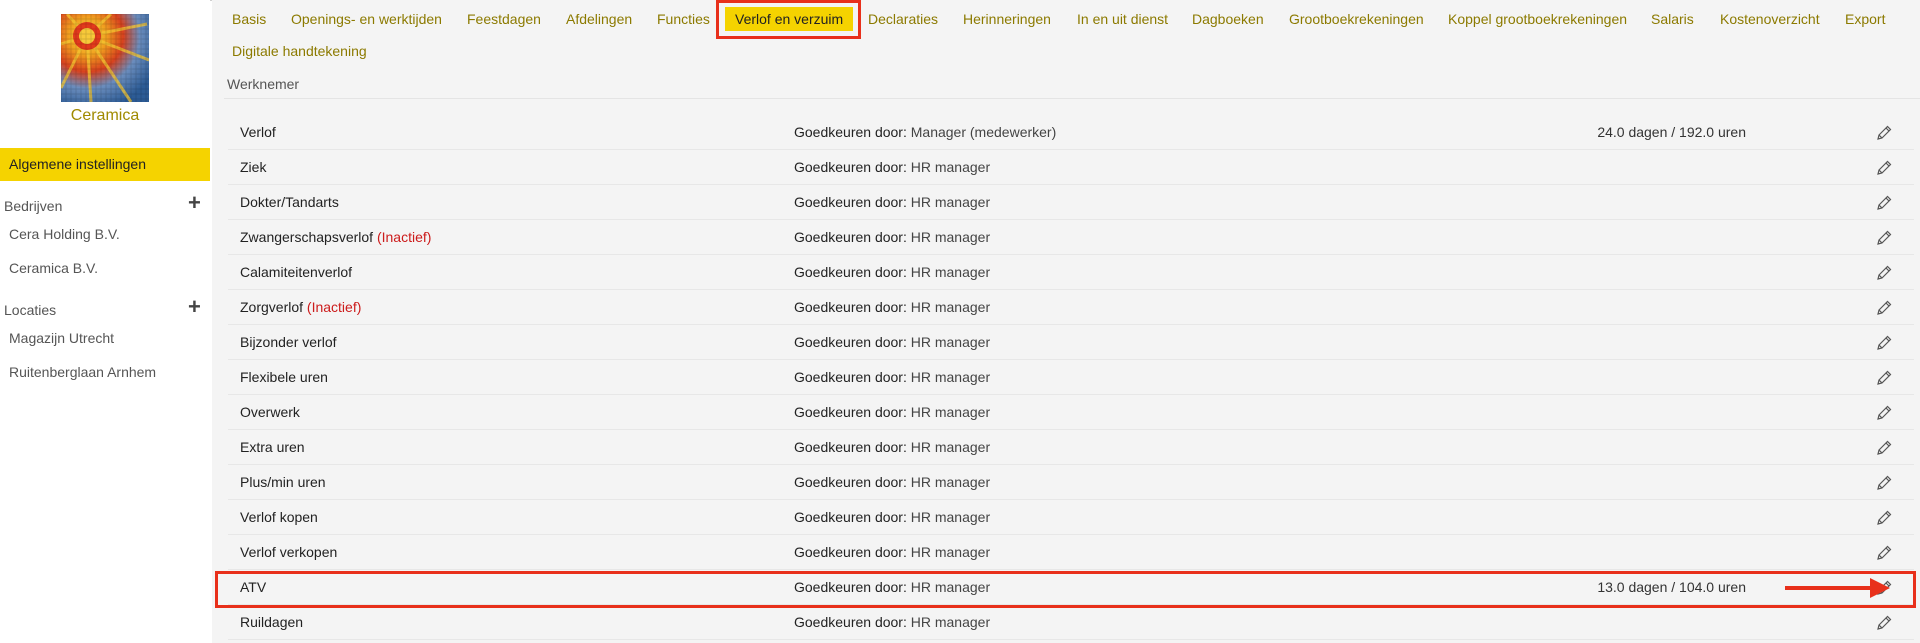 The width and height of the screenshot is (1920, 643). Describe the element at coordinates (1065, 589) in the screenshot. I see `annotation-row-highlight` at that location.